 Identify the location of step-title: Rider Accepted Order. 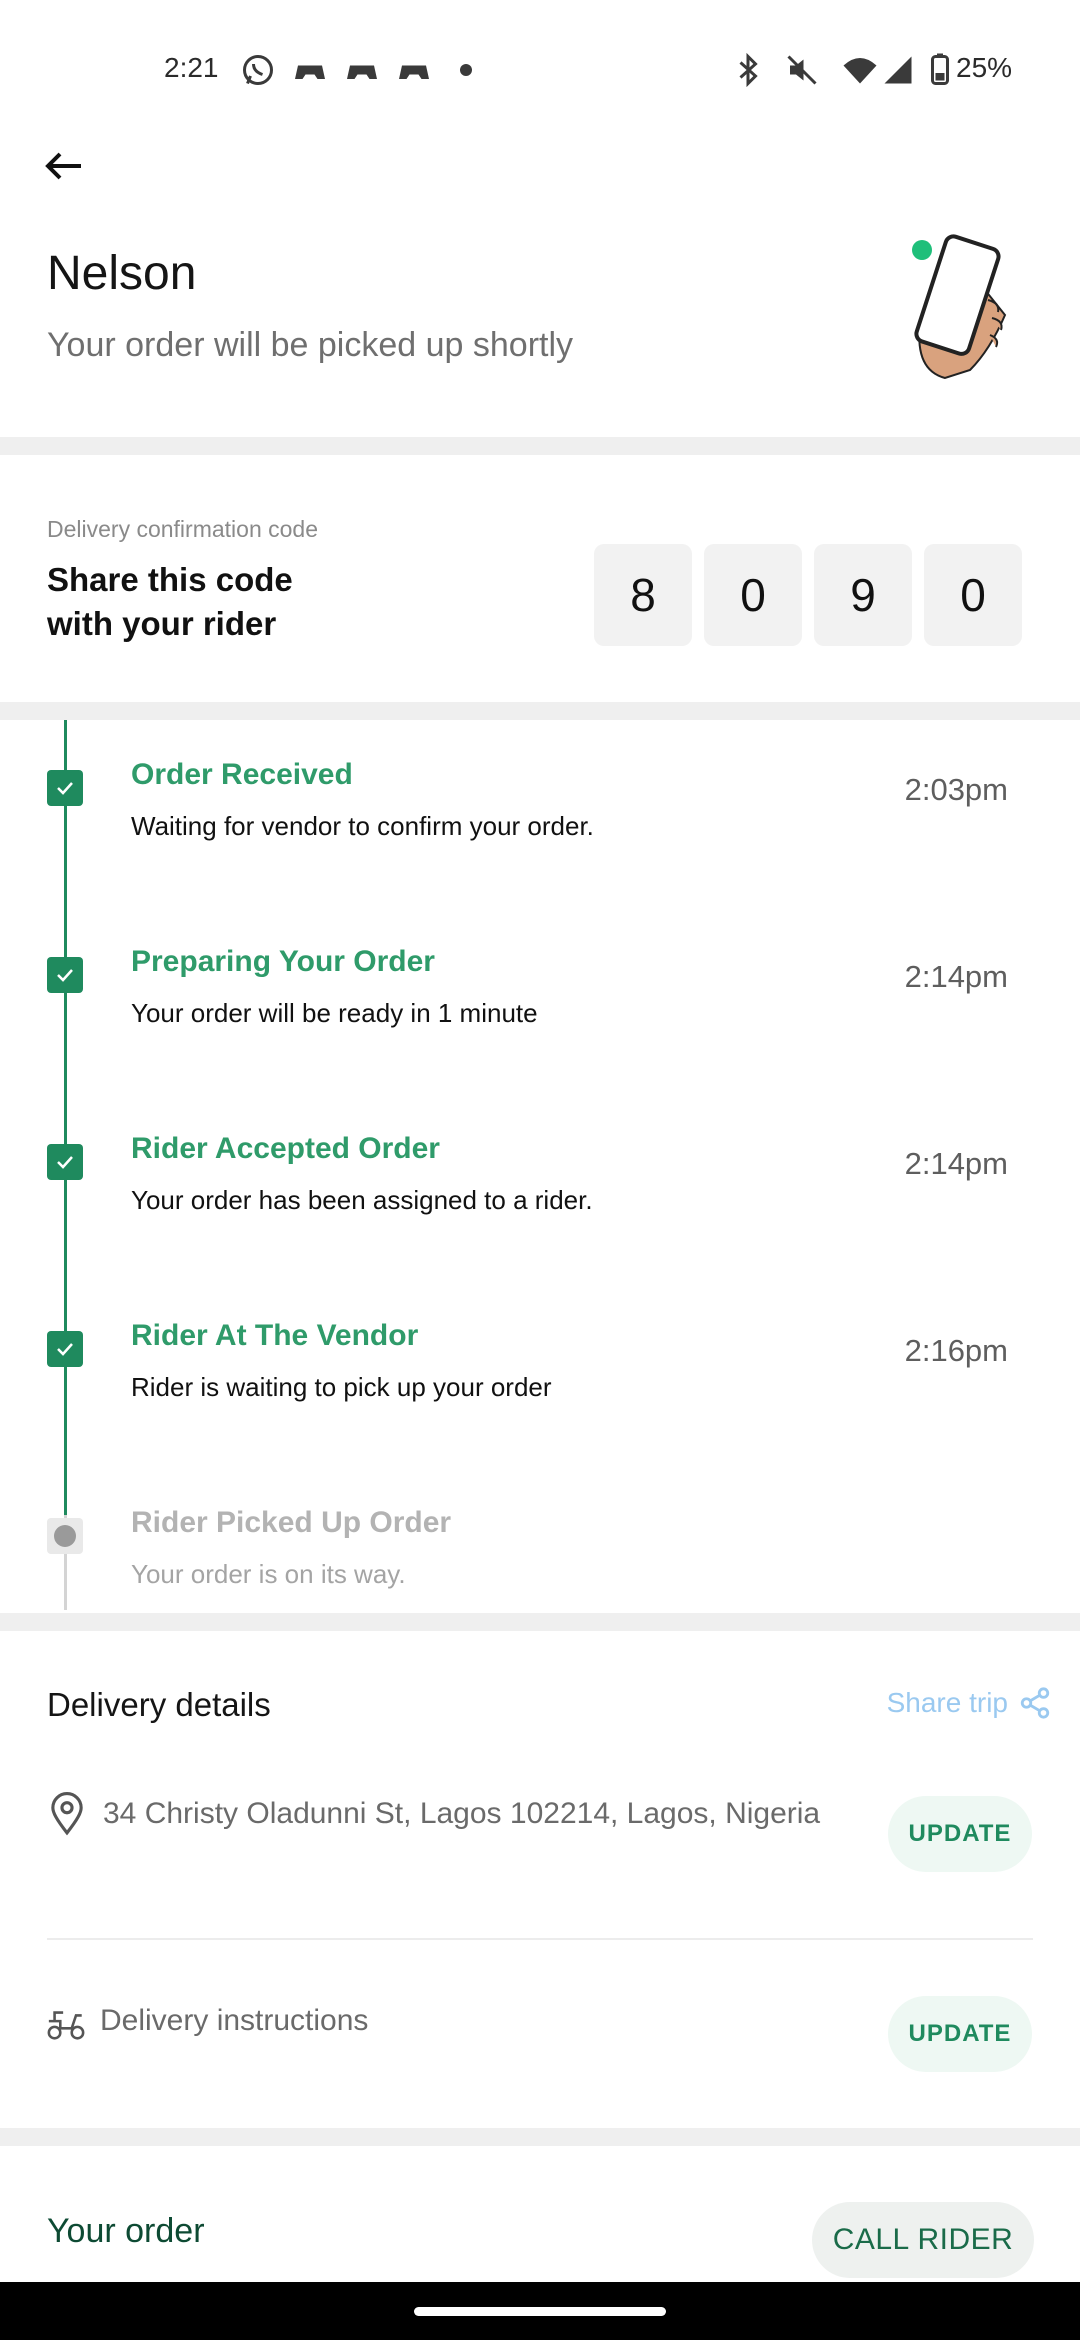
(285, 1148).